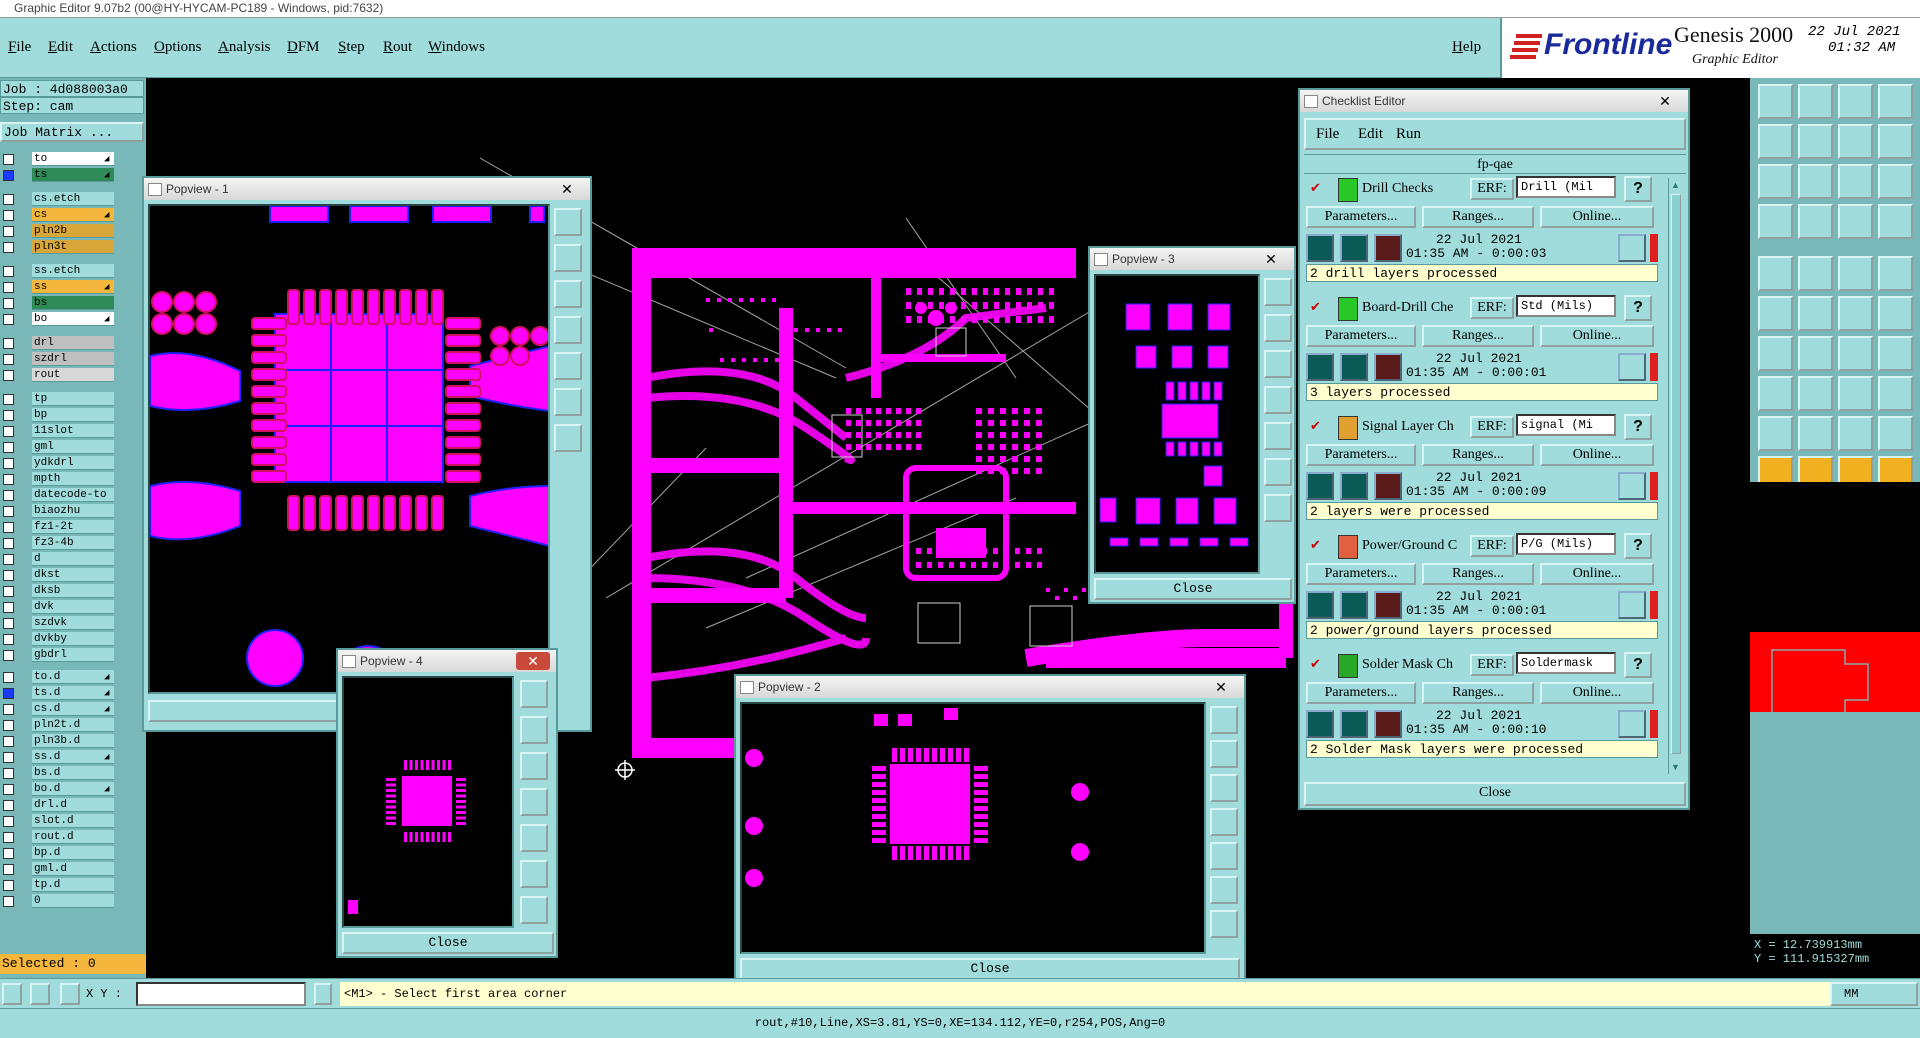 The height and width of the screenshot is (1038, 1920). I want to click on layer-row: szdrl, so click(58, 359).